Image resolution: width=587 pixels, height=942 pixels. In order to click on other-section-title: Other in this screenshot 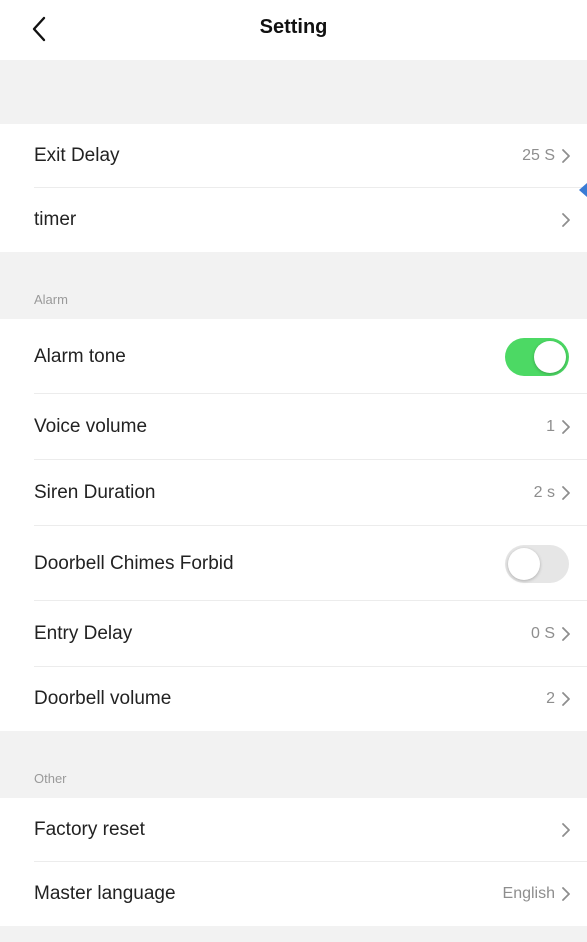, I will do `click(50, 778)`.